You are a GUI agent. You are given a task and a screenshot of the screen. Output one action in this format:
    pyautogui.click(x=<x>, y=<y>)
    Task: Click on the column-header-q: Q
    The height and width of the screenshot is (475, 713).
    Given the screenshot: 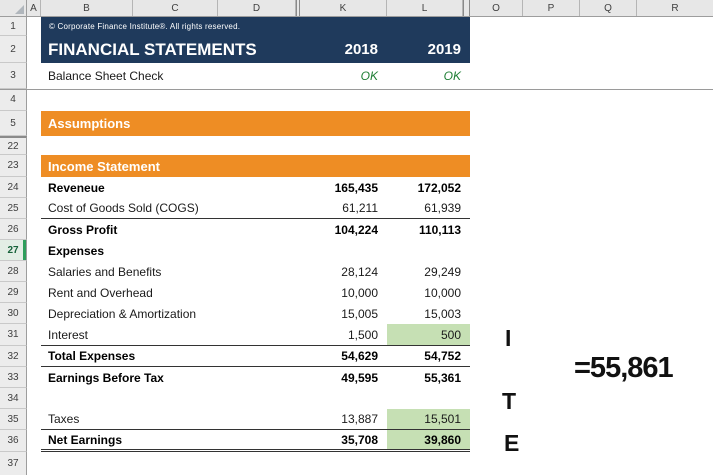 What is the action you would take?
    pyautogui.click(x=608, y=8)
    